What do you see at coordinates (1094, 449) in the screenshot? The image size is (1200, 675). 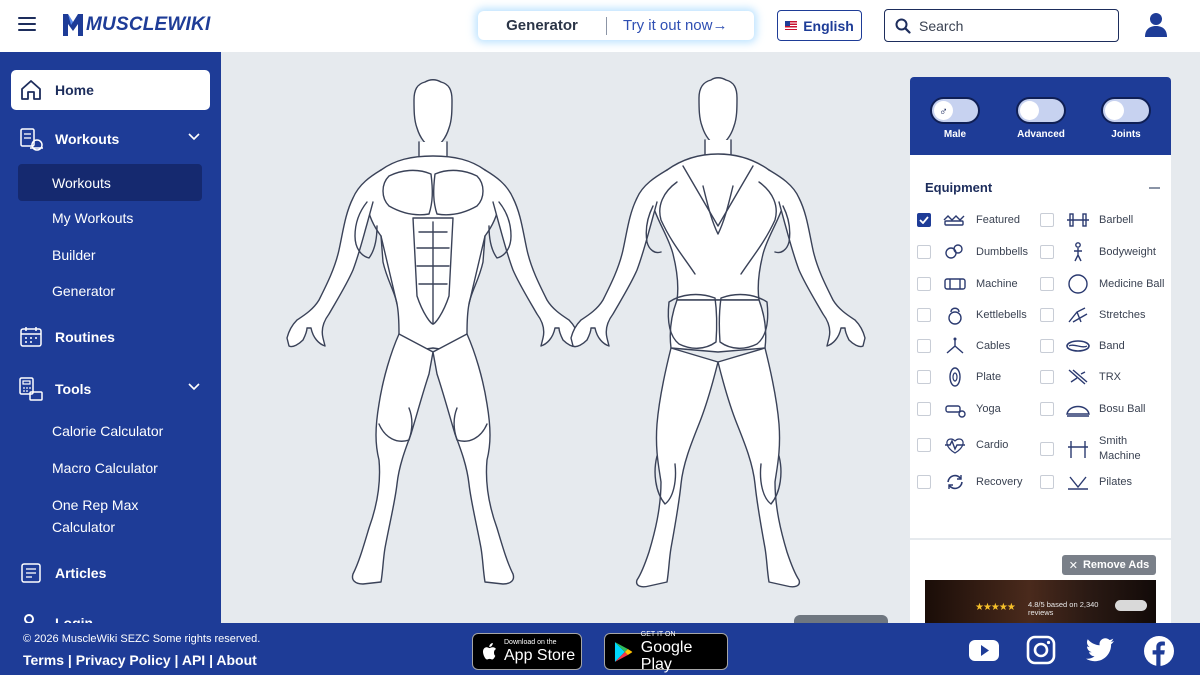 I see `equipment-item: Smith Machine` at bounding box center [1094, 449].